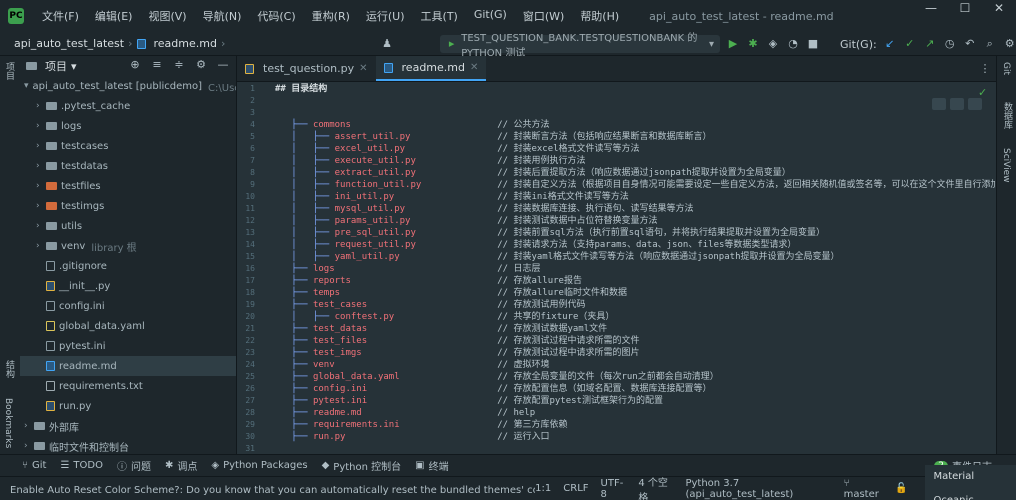 Image resolution: width=1016 pixels, height=500 pixels. I want to click on theme-indicator: Material Oceanic, so click(970, 482).